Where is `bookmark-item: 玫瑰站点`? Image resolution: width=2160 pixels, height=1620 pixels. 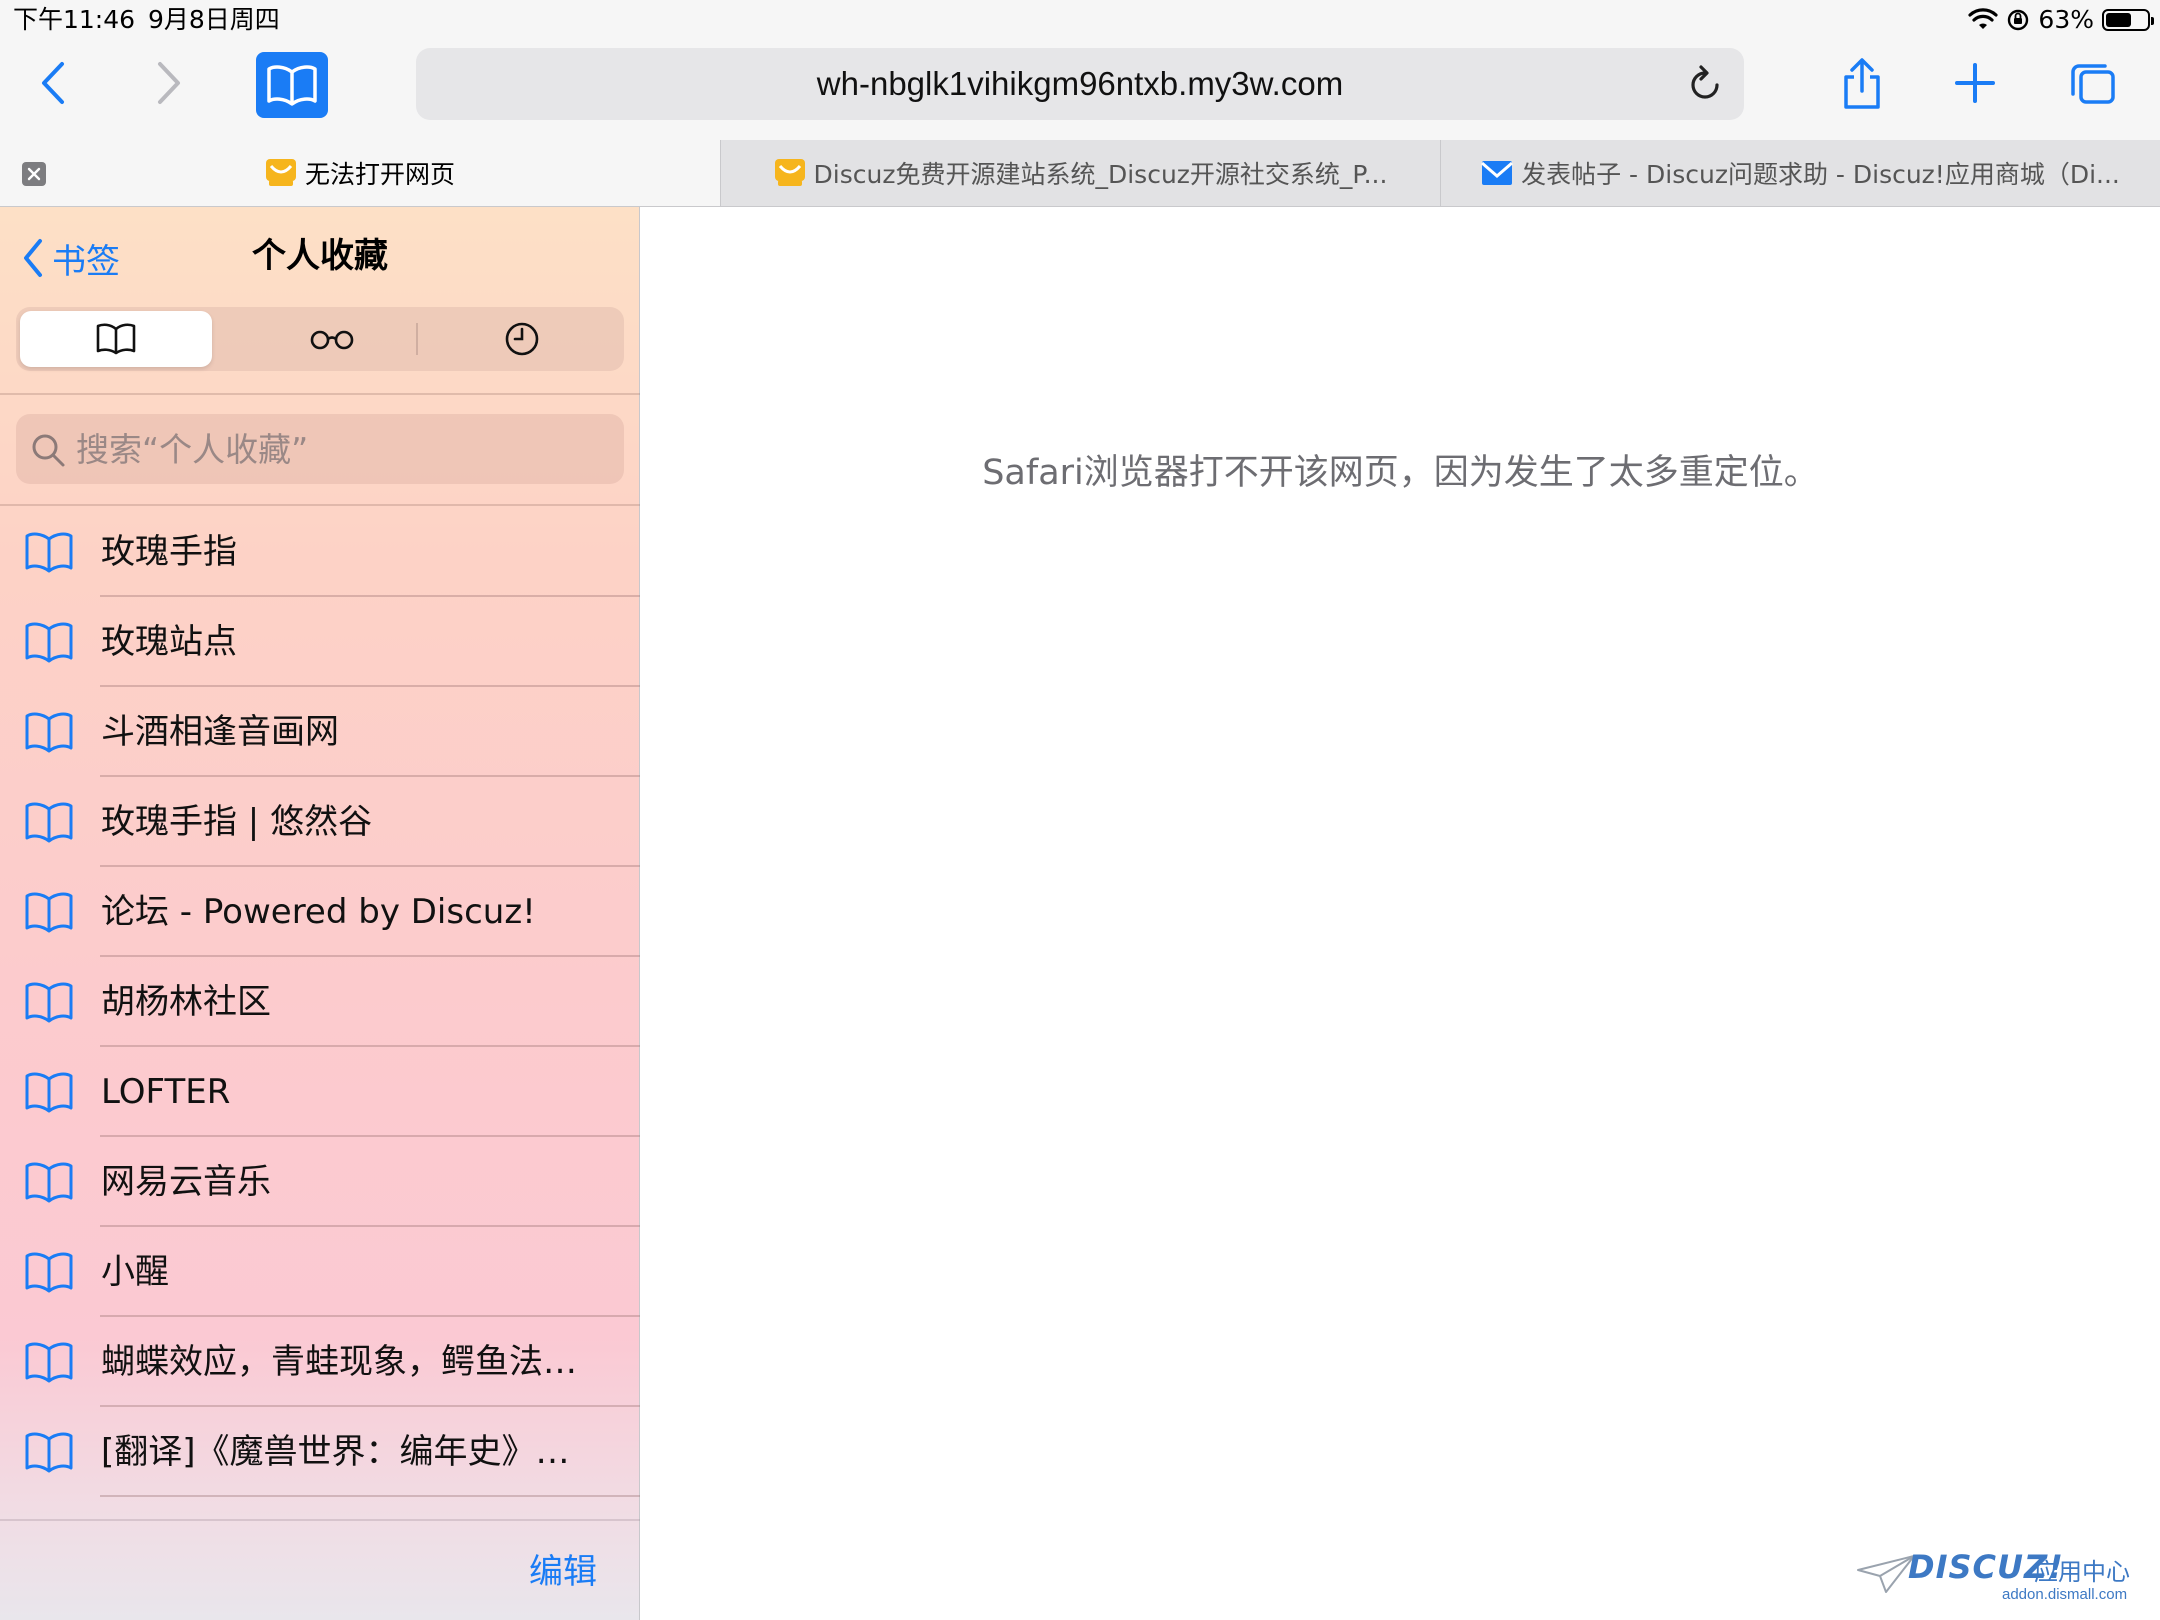
bookmark-item: 玫瑰站点 is located at coordinates (320, 642).